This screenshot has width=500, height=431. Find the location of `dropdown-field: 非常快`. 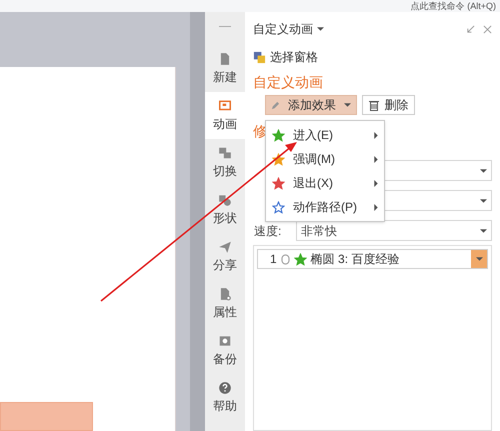

dropdown-field: 非常快 is located at coordinates (394, 230).